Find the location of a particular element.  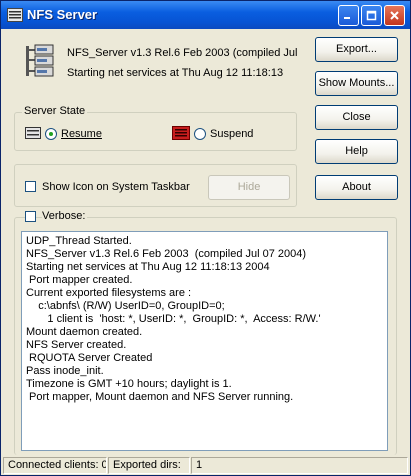

close-icon is located at coordinates (394, 15).